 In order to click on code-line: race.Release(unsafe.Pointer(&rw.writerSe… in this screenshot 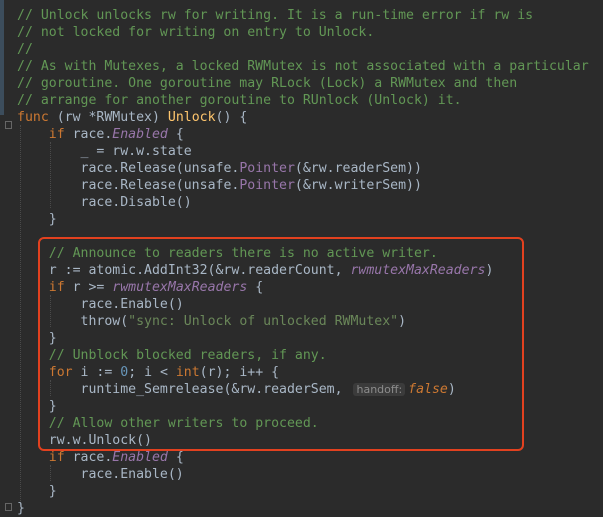, I will do `click(219, 185)`.